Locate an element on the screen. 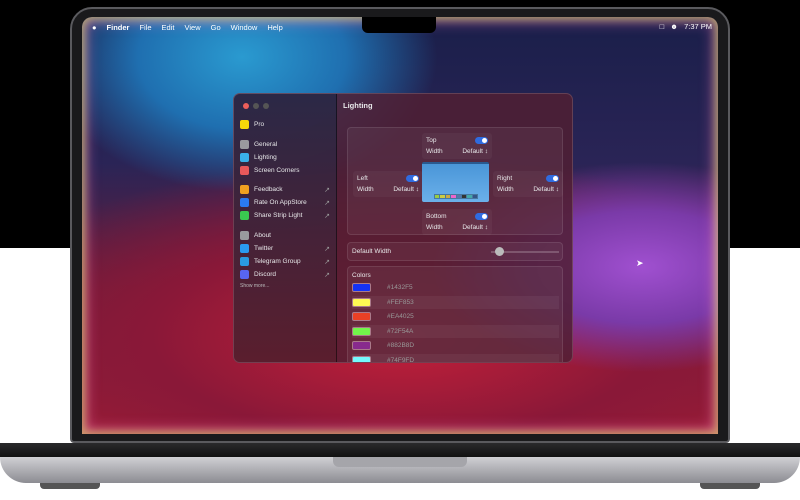  apple-icon: ● is located at coordinates (94, 27).